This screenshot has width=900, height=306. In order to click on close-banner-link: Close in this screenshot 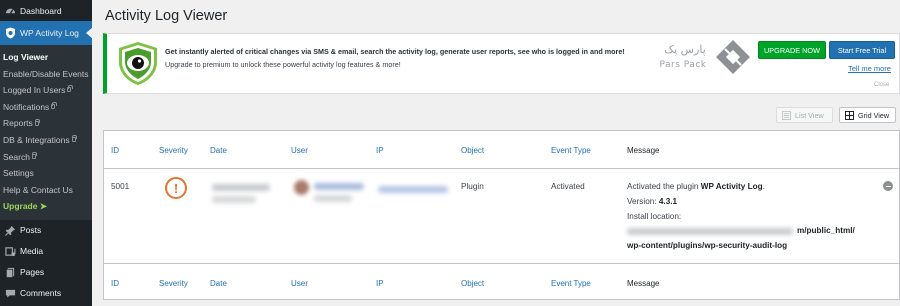, I will do `click(881, 85)`.